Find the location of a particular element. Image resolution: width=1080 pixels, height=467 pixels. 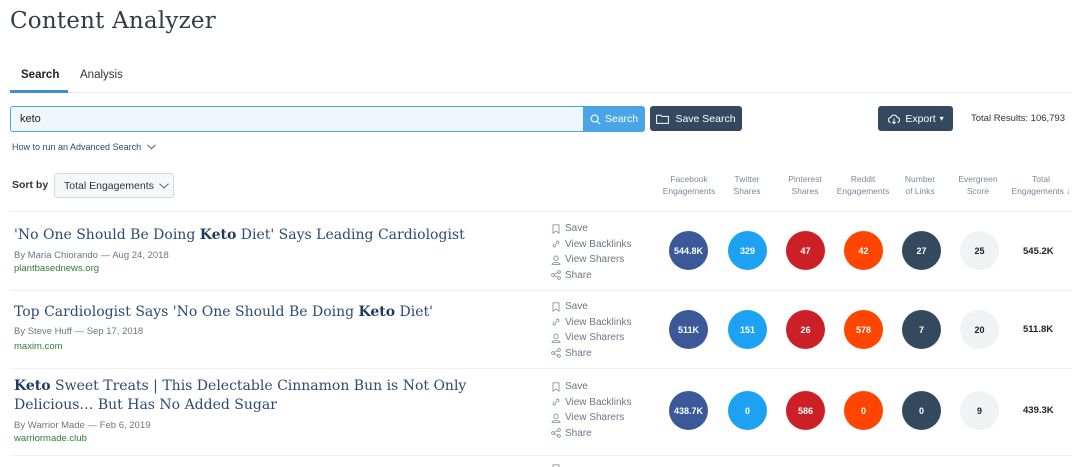

reddit-engagements: 578 is located at coordinates (863, 329).